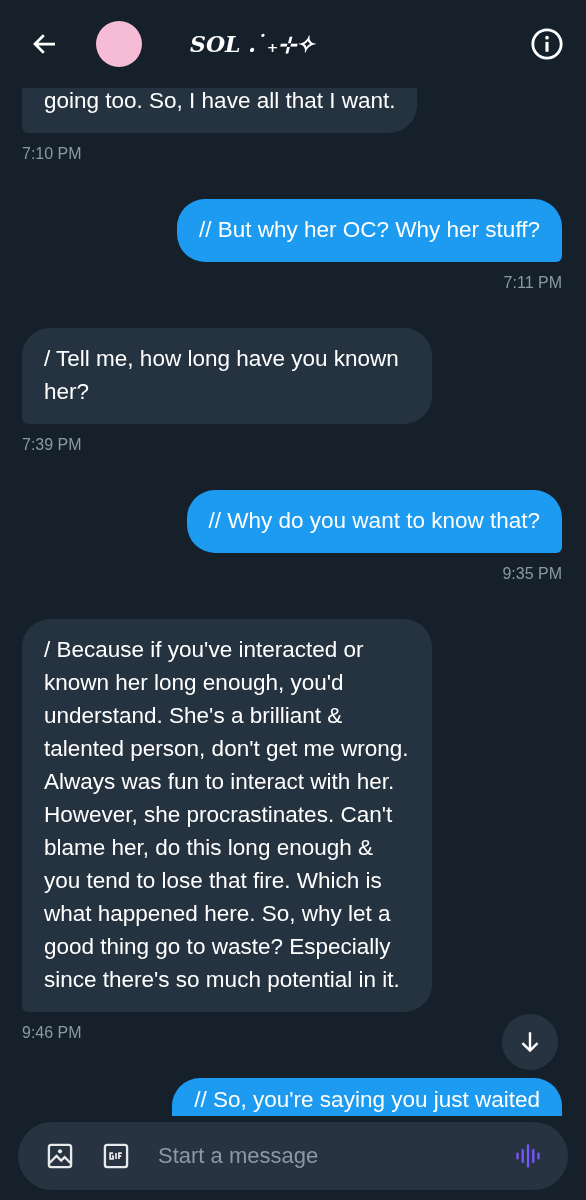 The width and height of the screenshot is (586, 1200). Describe the element at coordinates (220, 110) in the screenshot. I see `message-bubble: going too. So, I have all that I want.` at that location.